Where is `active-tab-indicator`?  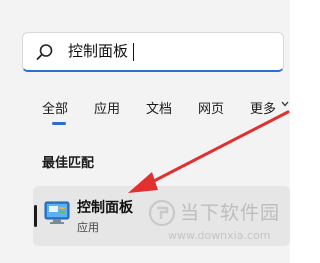 active-tab-indicator is located at coordinates (59, 123).